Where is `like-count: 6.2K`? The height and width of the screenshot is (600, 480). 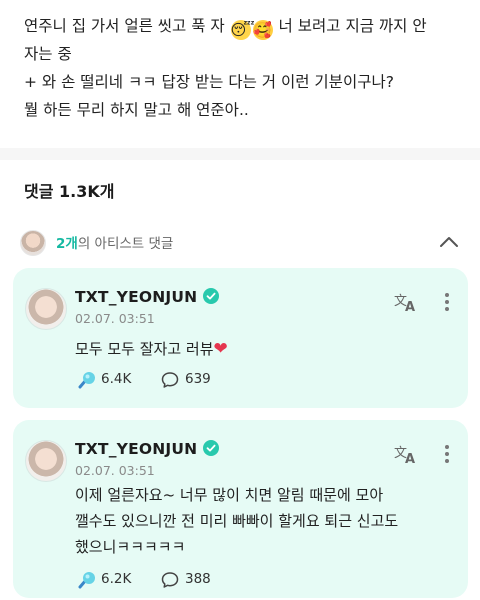 like-count: 6.2K is located at coordinates (116, 579).